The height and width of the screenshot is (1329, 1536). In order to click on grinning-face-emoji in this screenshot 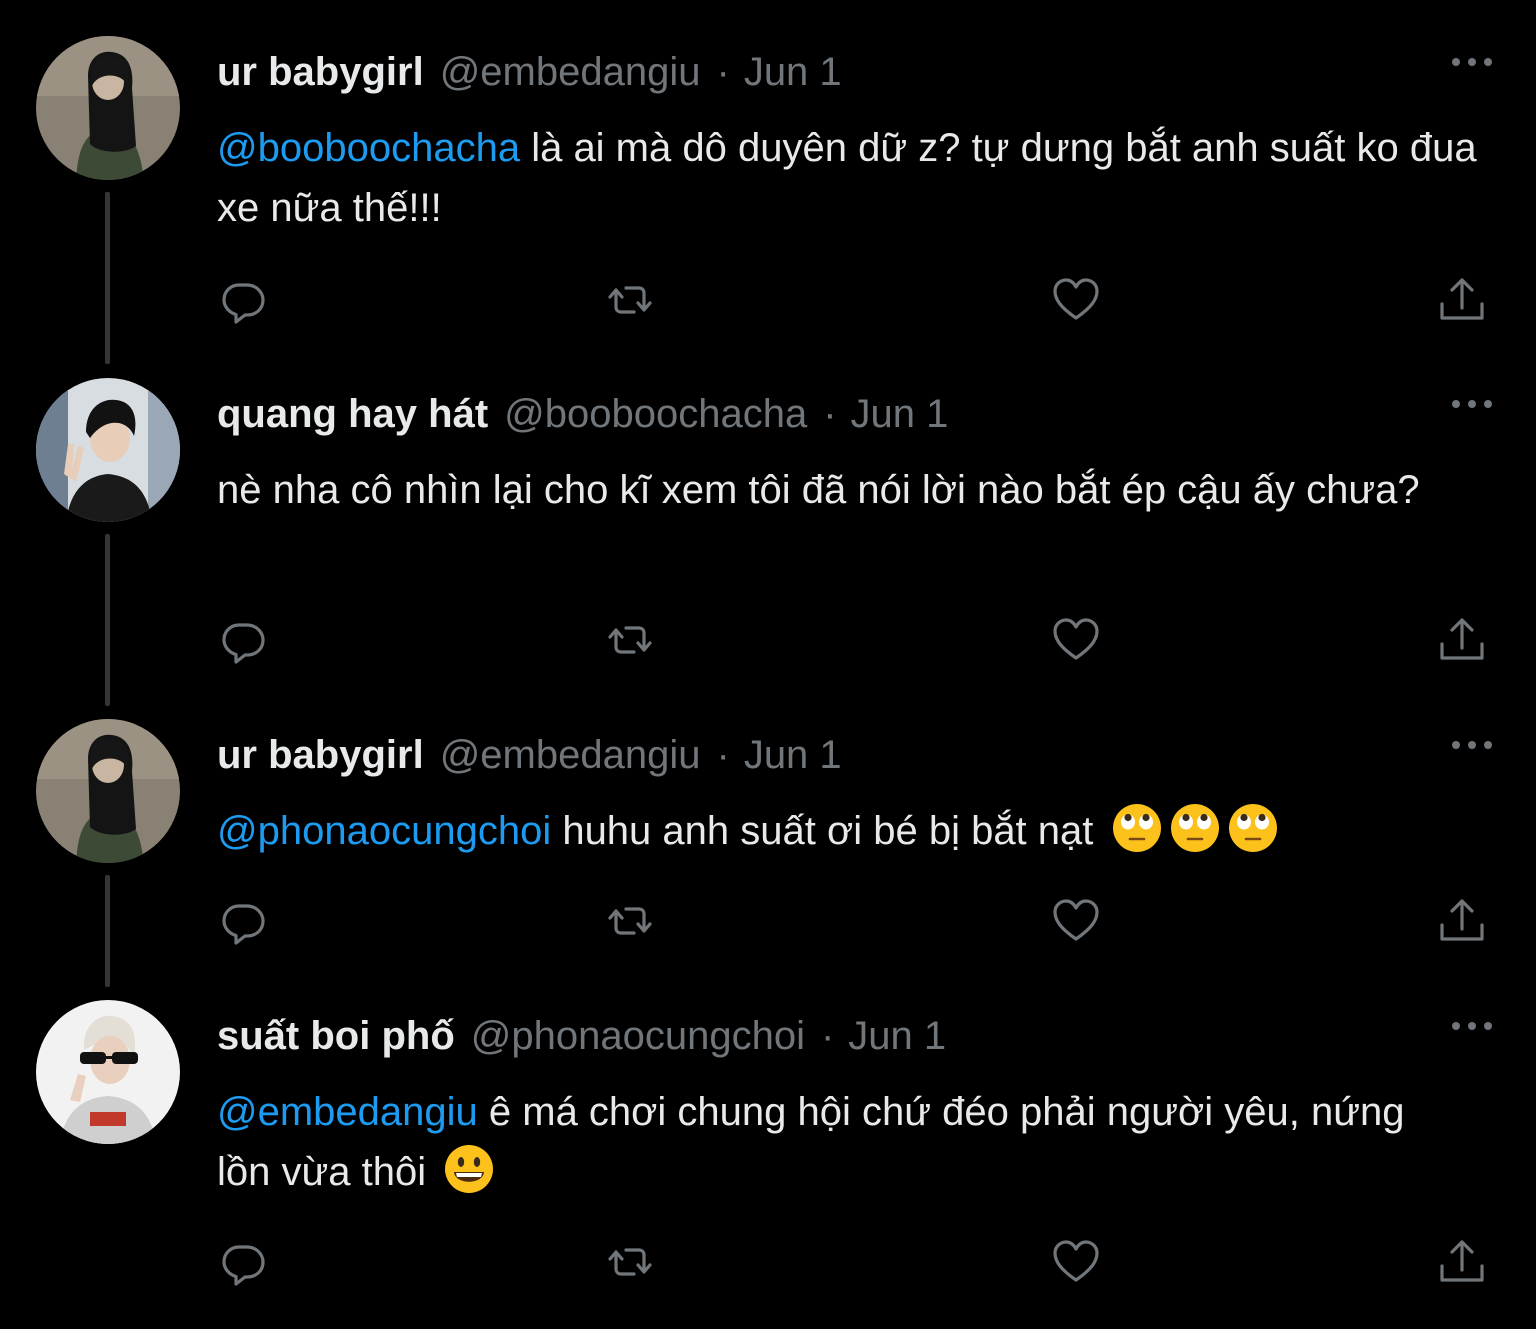, I will do `click(469, 1169)`.